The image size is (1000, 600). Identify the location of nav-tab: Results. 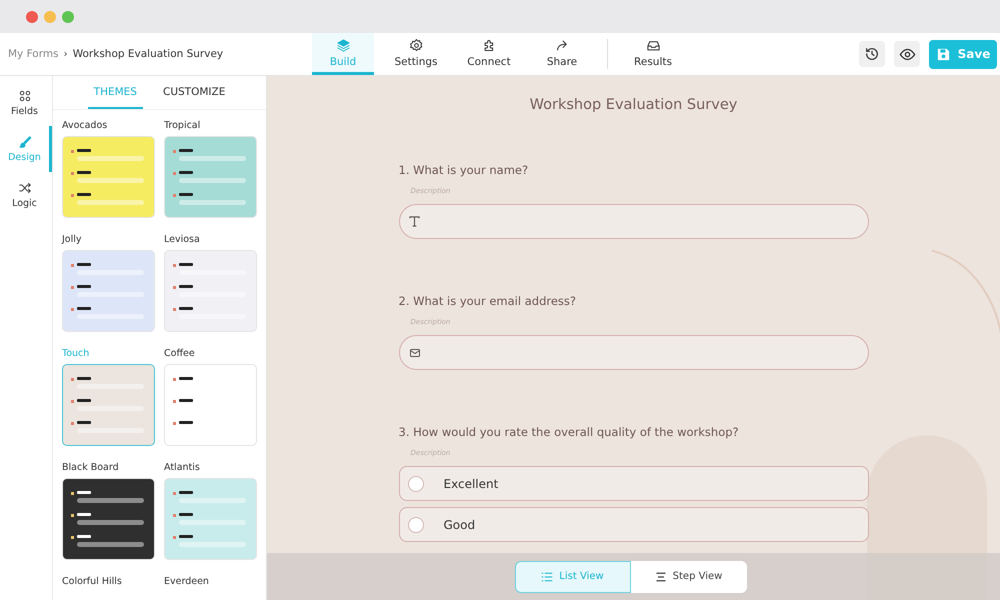
(653, 54).